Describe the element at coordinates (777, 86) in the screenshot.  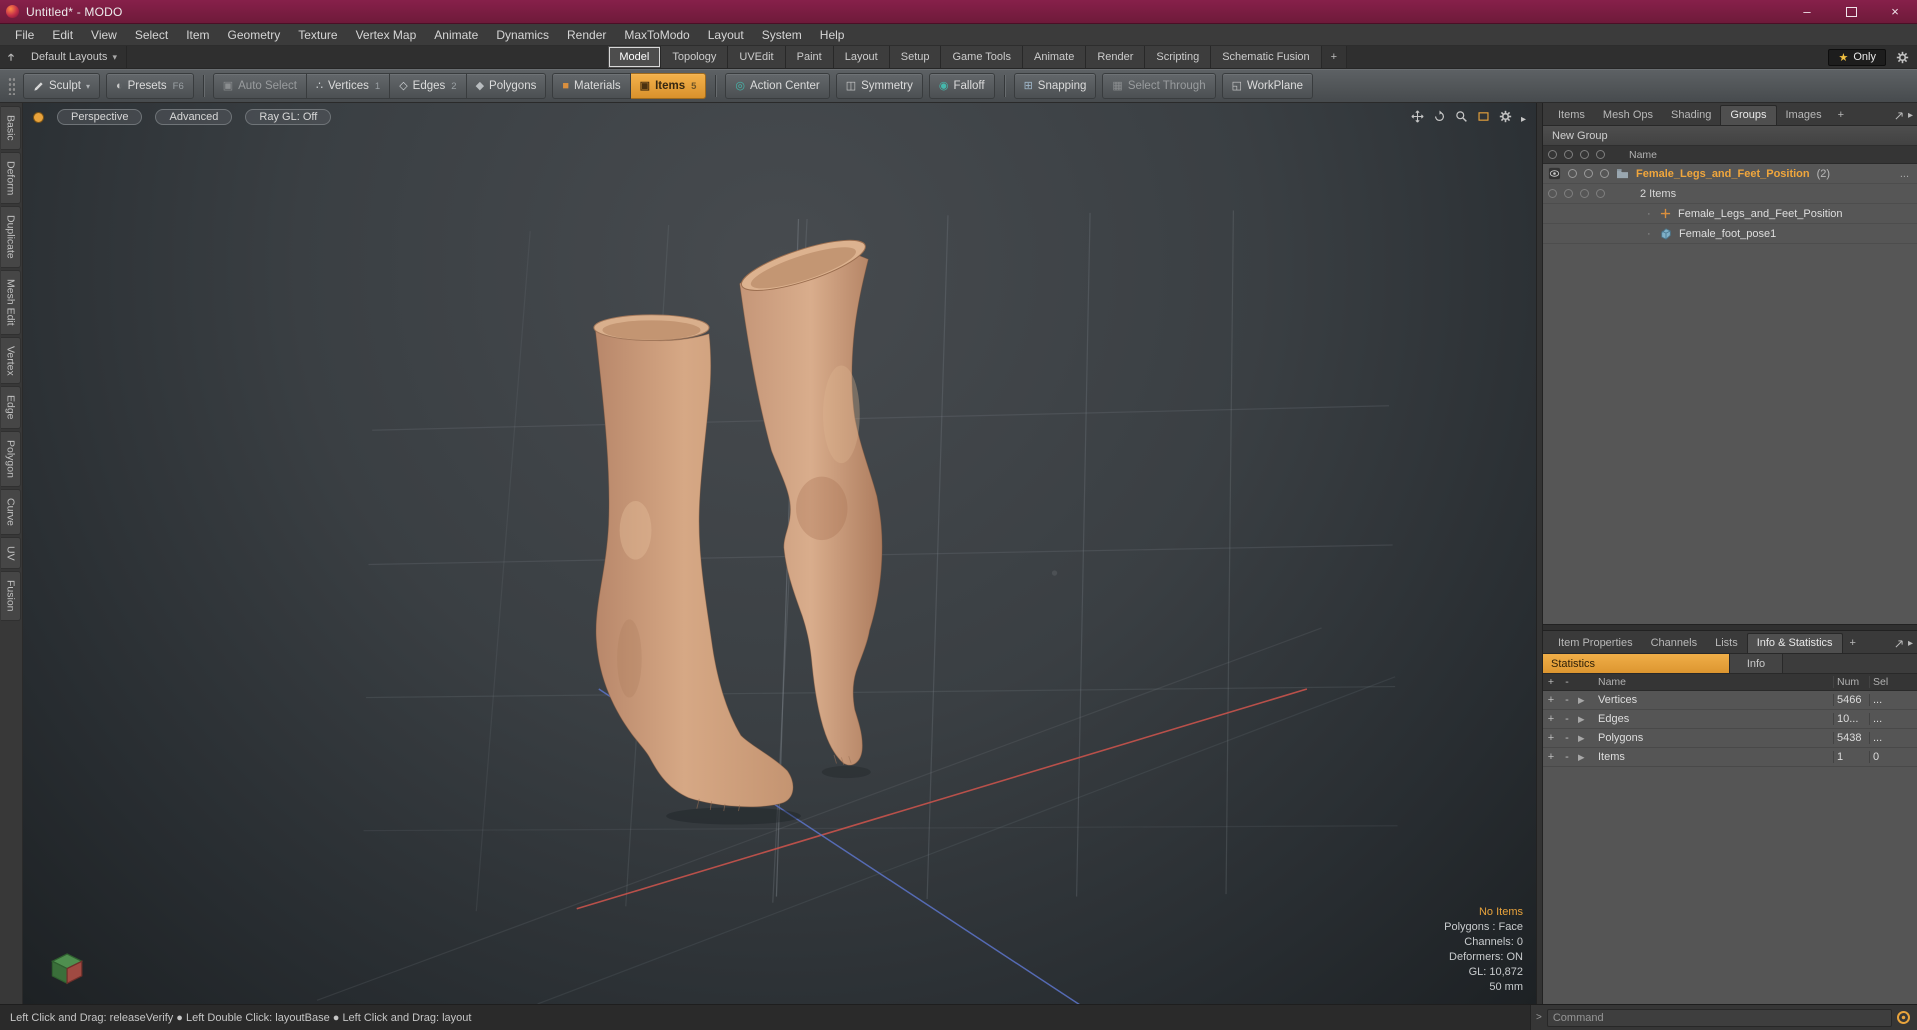
I see `action-center-button: ◎ Action Center` at that location.